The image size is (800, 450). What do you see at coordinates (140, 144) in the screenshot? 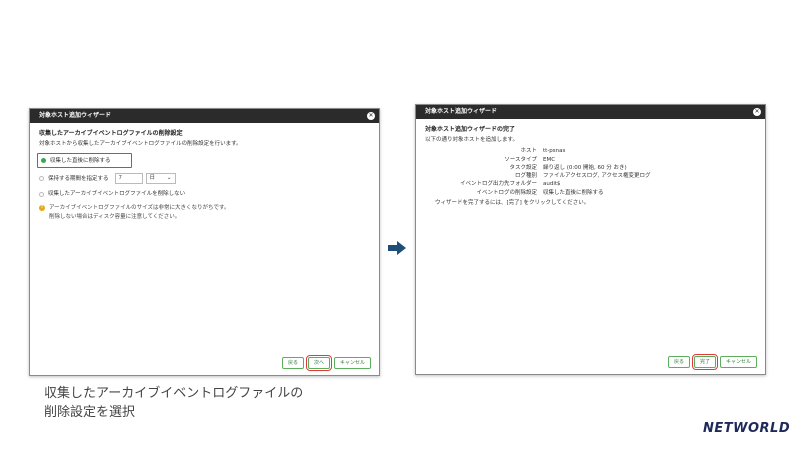
I see `section-description: 対象ホストから収集したアーカイブイベントログファイルの削除設定を行います。` at bounding box center [140, 144].